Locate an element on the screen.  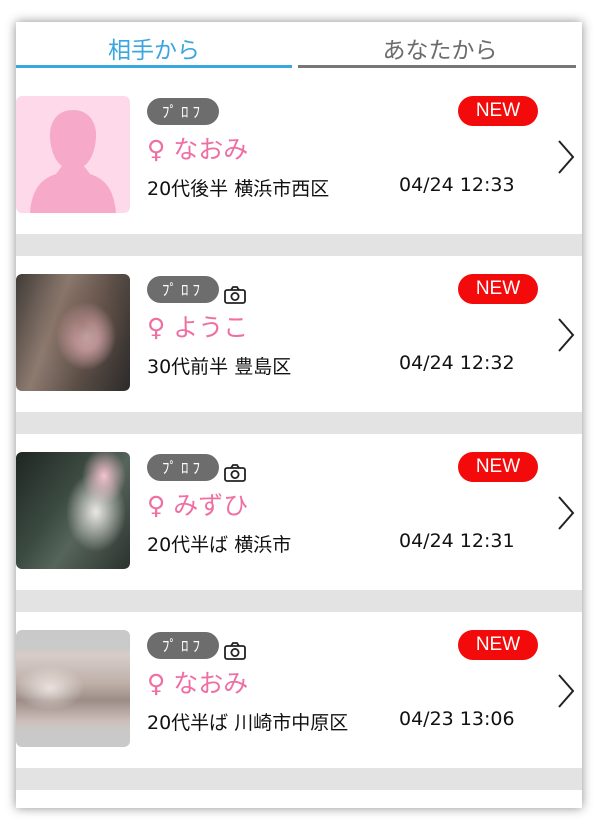
timestamp: 04/23 13:06 is located at coordinates (457, 719).